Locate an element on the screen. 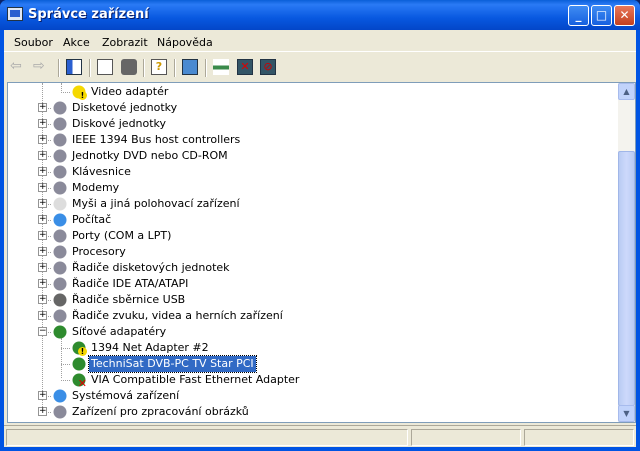 The image size is (640, 451). tree-item-label: Systémová zařízení is located at coordinates (126, 395).